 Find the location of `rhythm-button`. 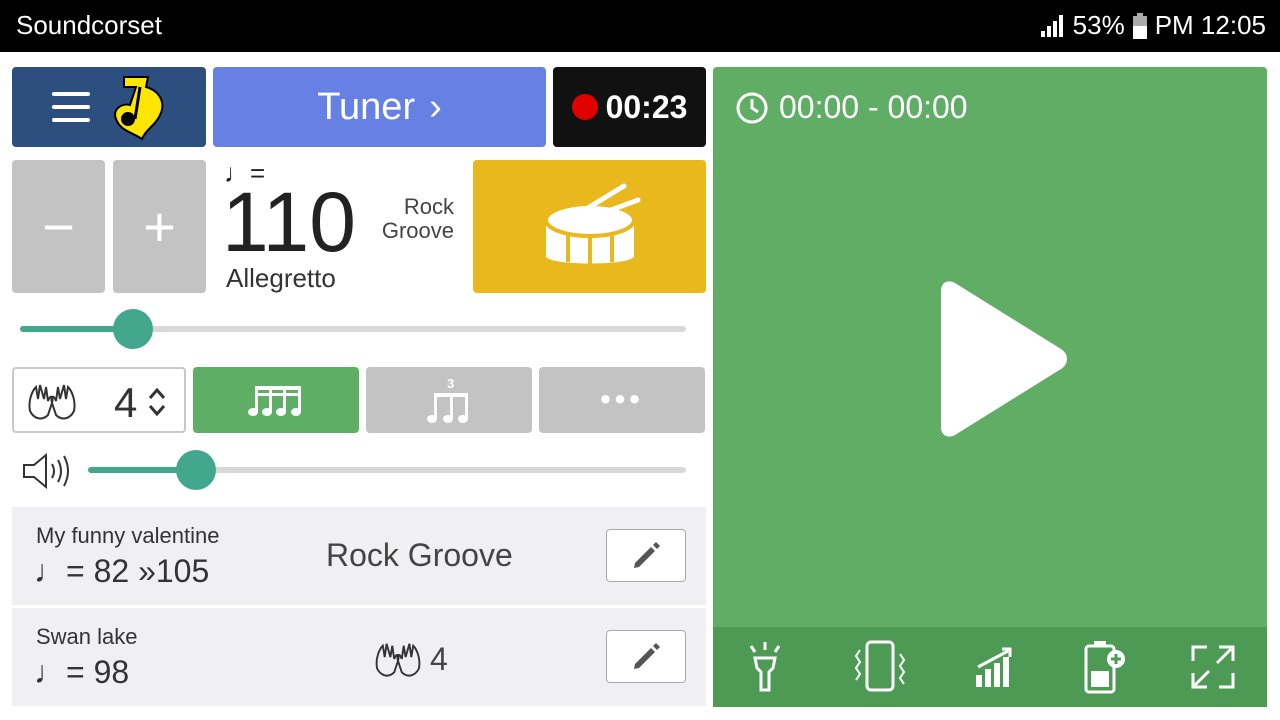

rhythm-button is located at coordinates (589, 226).